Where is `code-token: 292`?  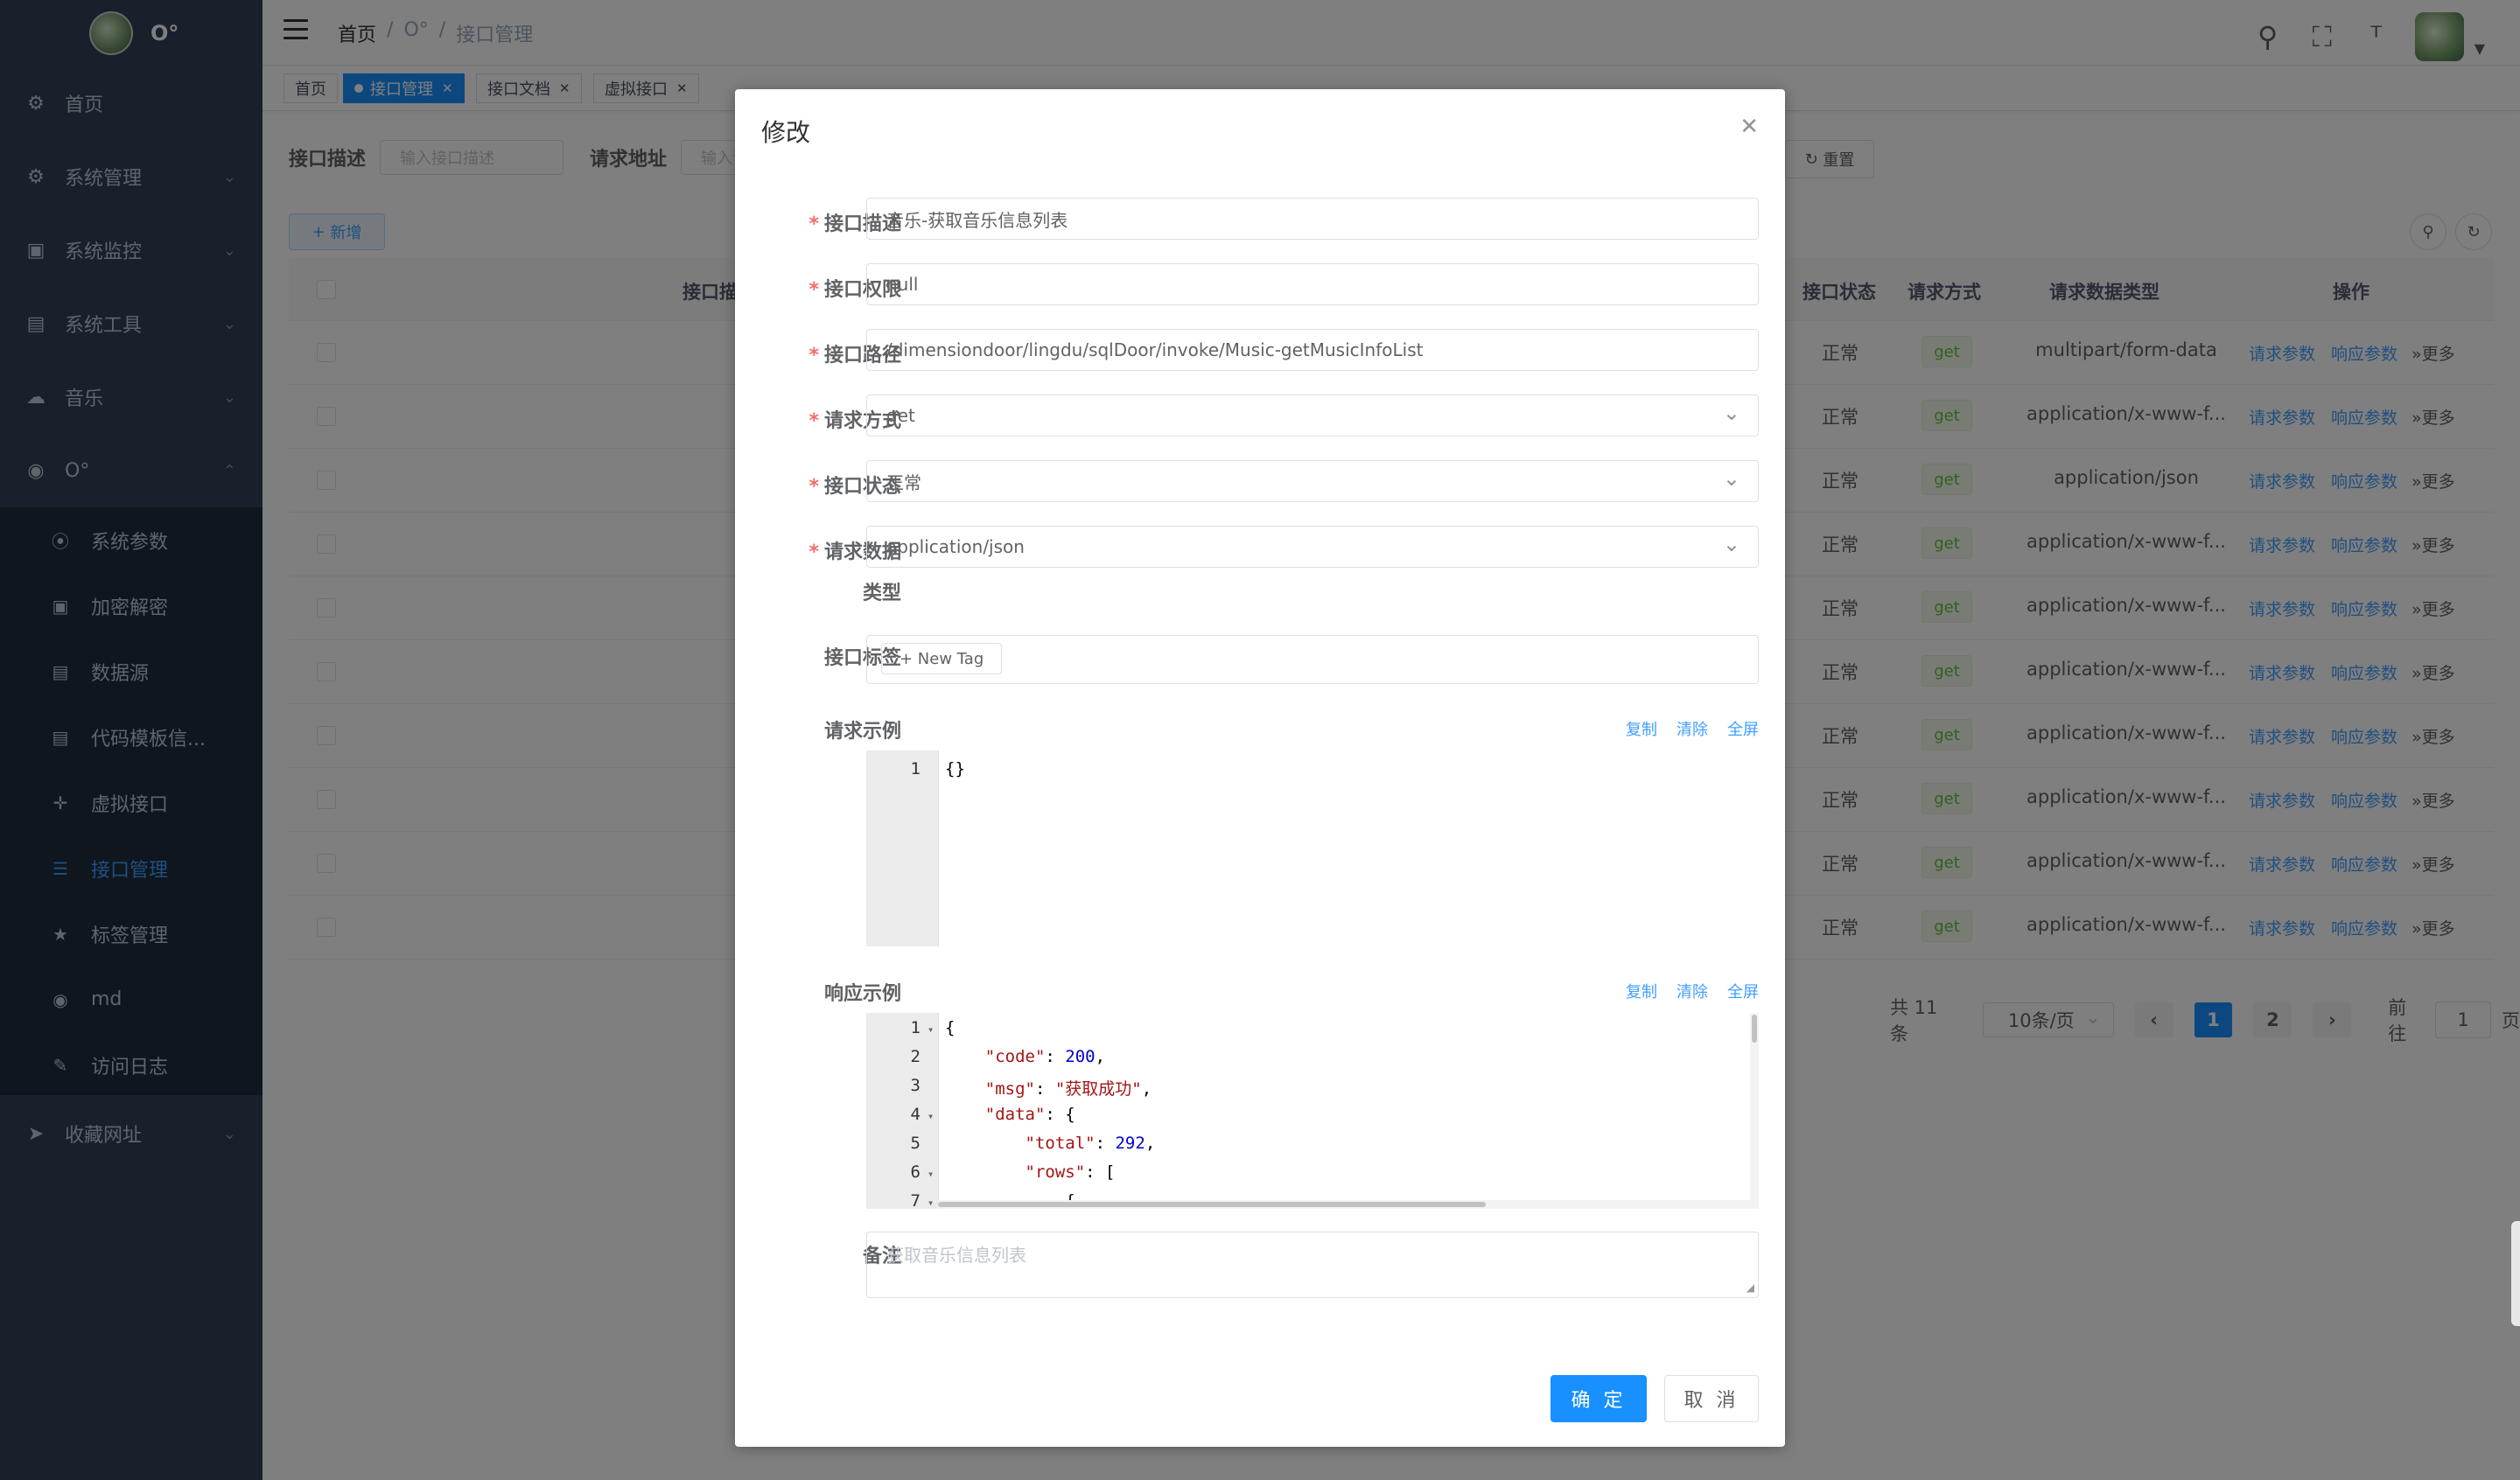
code-token: 292 is located at coordinates (1130, 1144).